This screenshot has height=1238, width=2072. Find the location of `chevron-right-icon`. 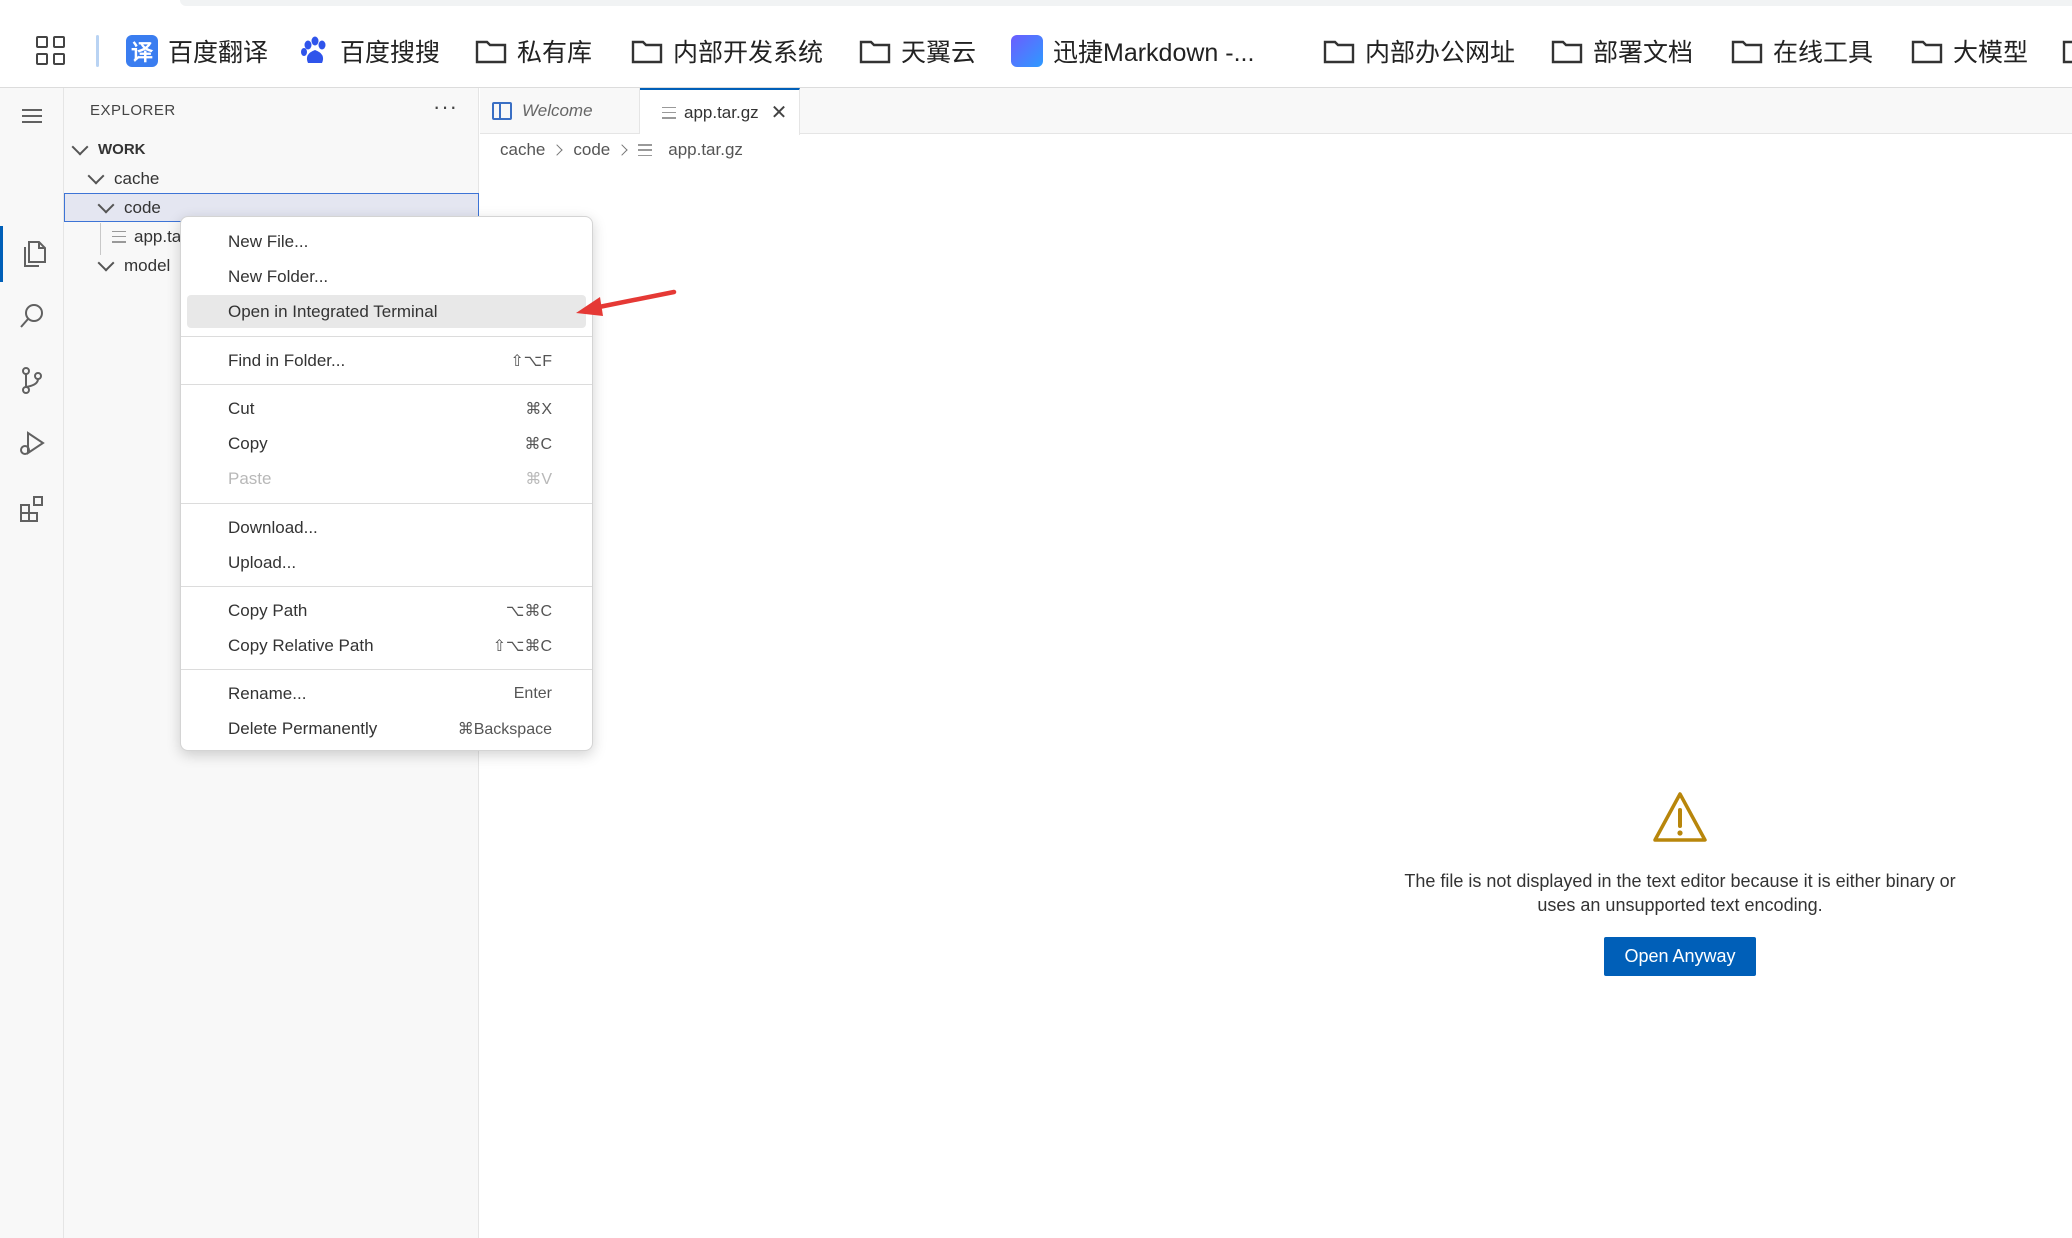

chevron-right-icon is located at coordinates (557, 150).